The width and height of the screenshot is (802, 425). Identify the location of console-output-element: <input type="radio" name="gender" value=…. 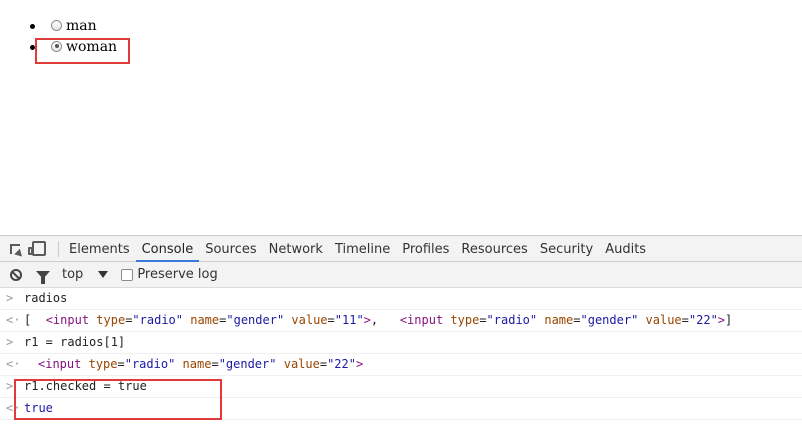
(200, 364).